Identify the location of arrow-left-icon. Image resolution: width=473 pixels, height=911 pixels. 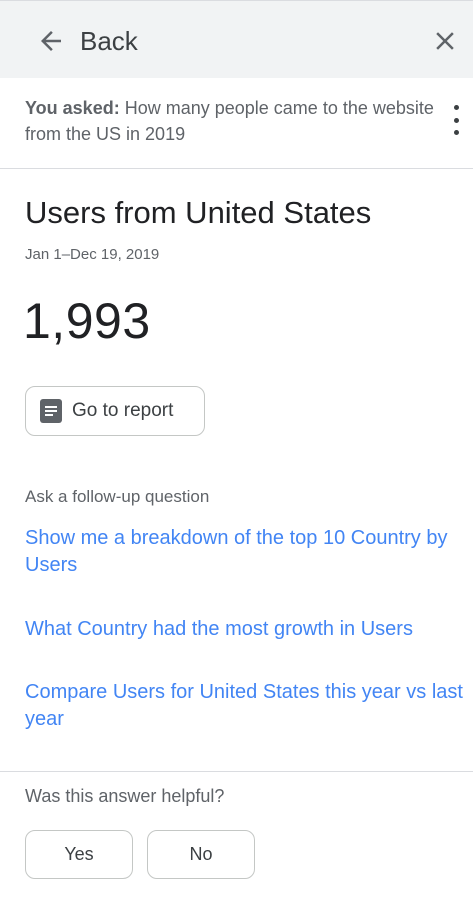
(51, 41).